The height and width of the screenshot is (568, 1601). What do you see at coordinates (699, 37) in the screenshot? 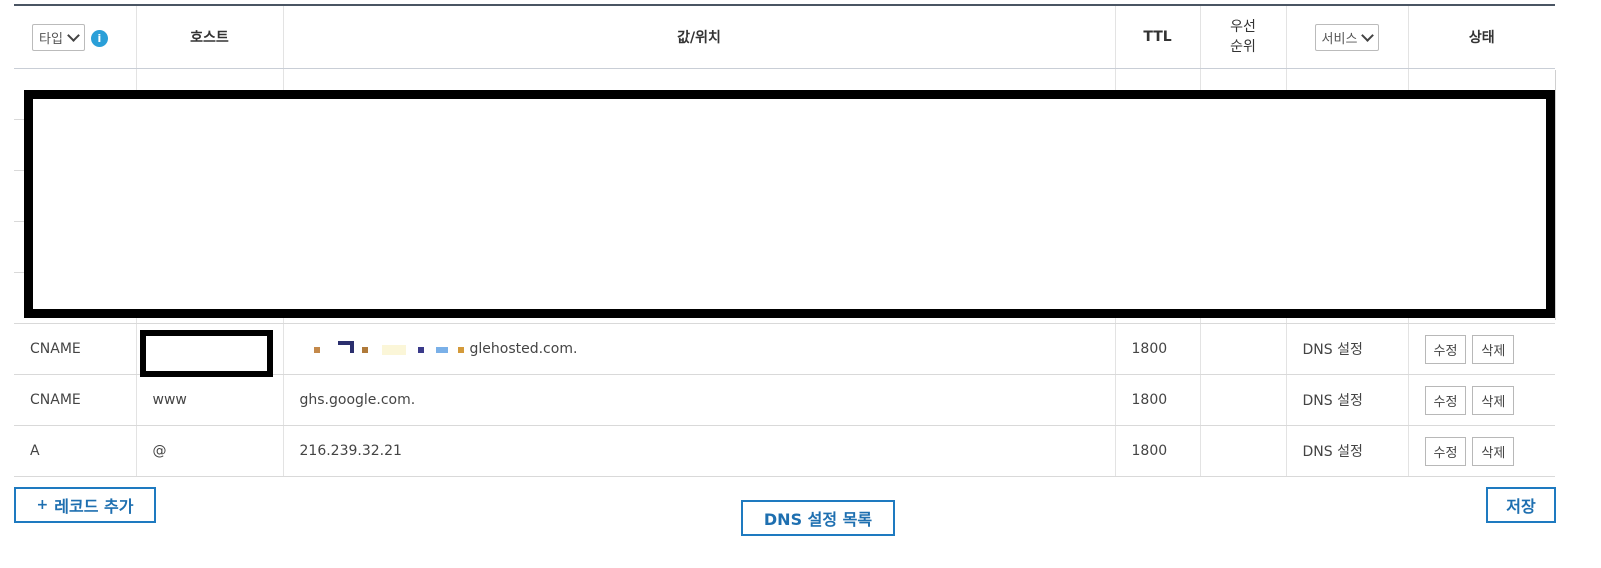
I see `value-column-header: 값/위치` at bounding box center [699, 37].